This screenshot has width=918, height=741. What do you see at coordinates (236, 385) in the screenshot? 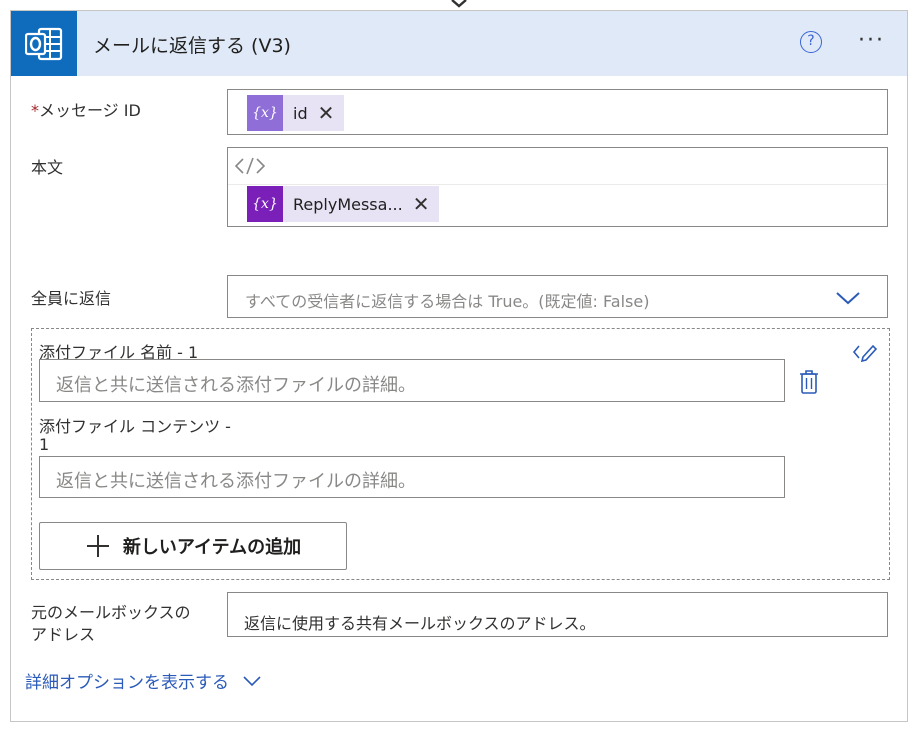
I see `attachment-name-placeholder: 返信と共に送信される添付ファイルの詳細。` at bounding box center [236, 385].